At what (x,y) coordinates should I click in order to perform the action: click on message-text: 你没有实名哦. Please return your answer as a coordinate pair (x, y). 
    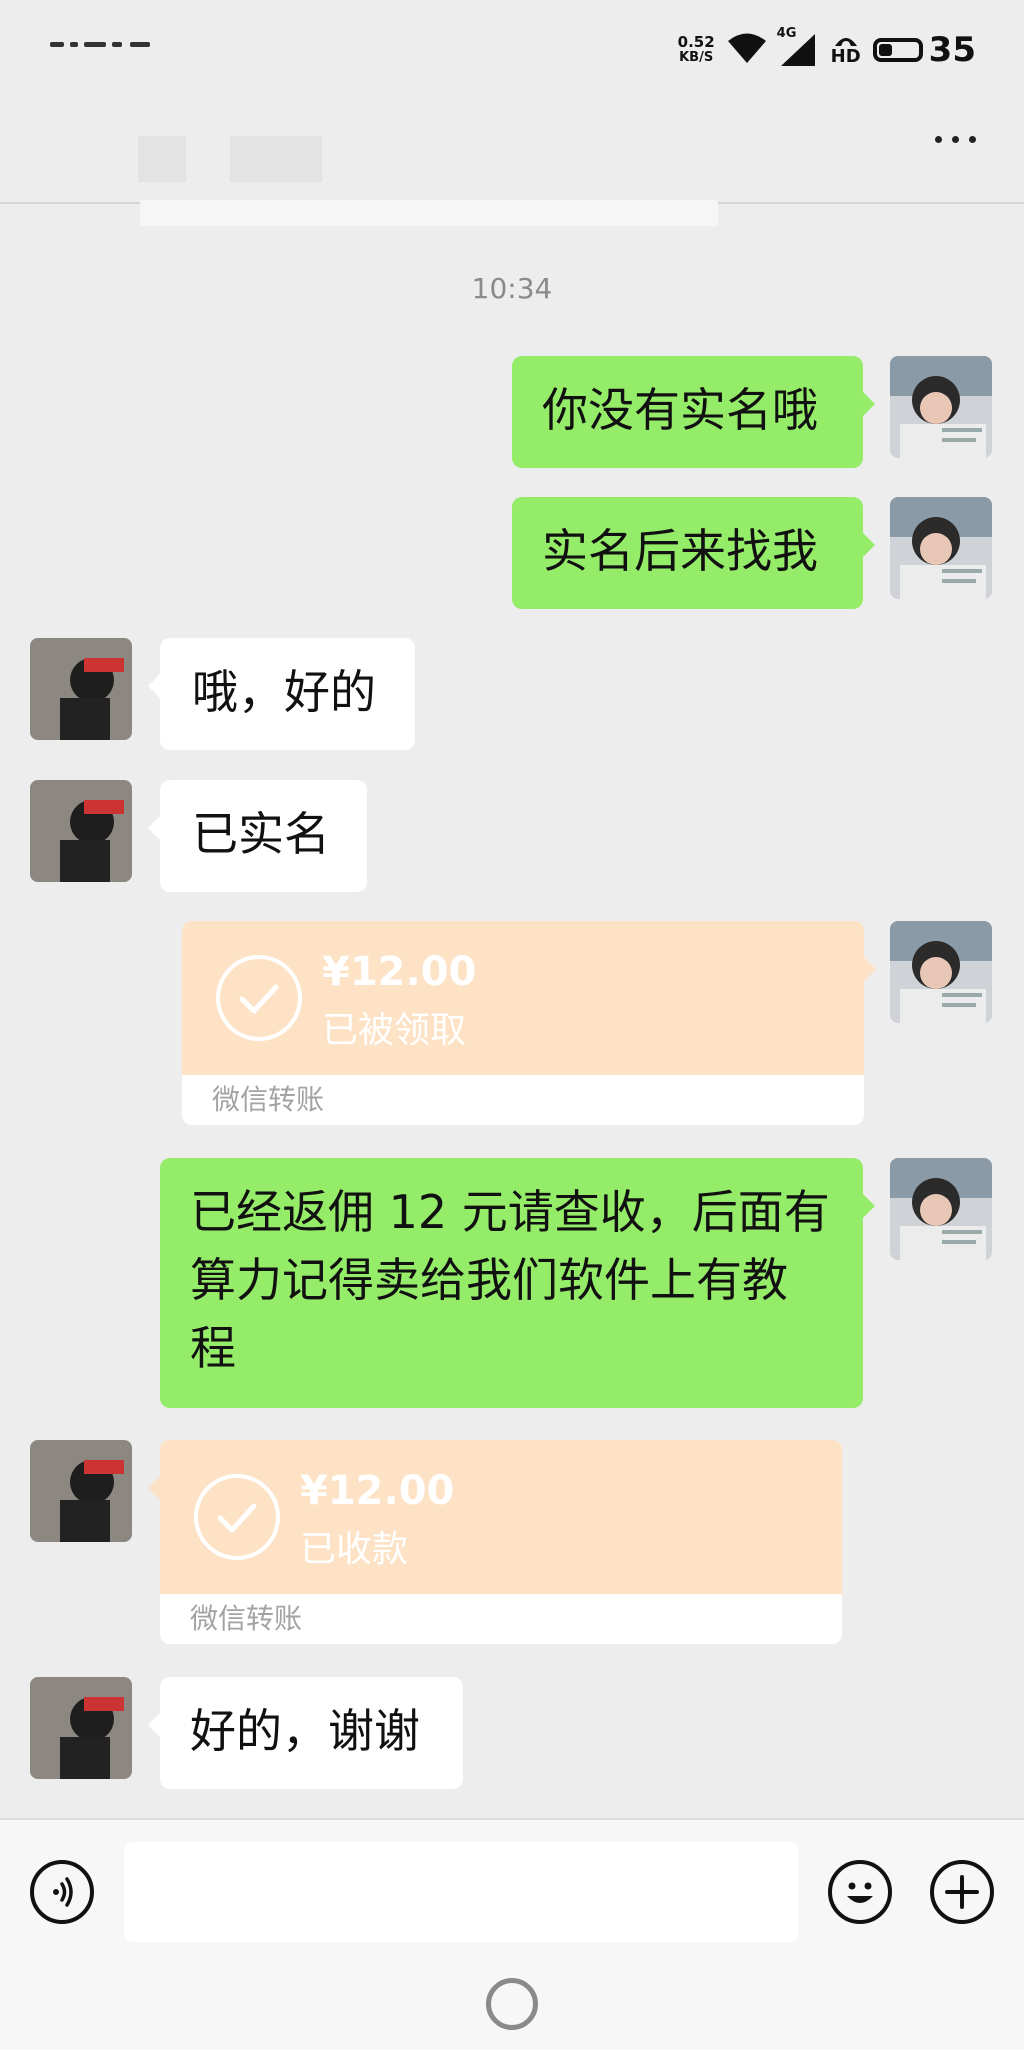
    Looking at the image, I should click on (680, 410).